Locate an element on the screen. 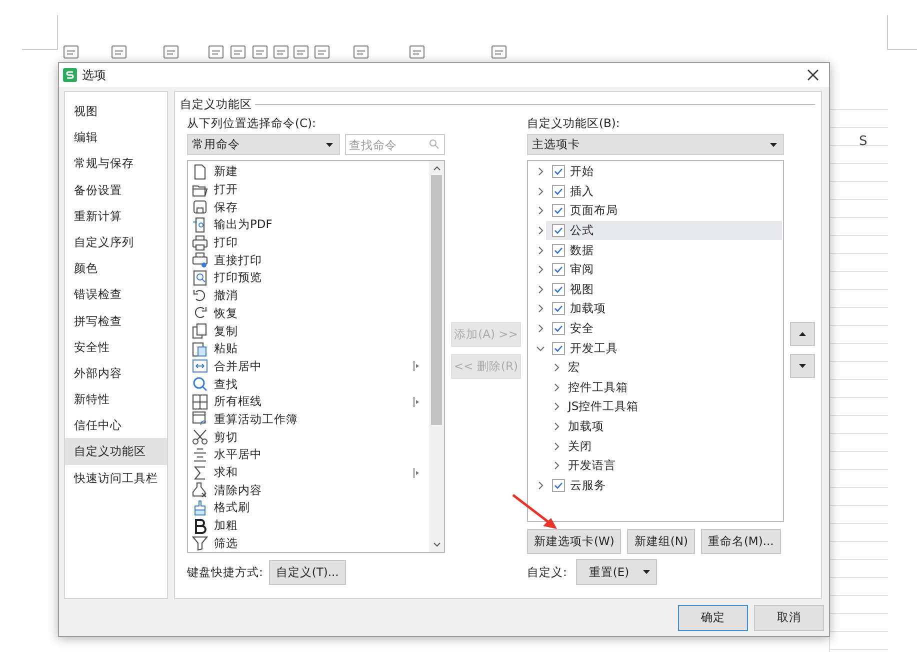 This screenshot has height=659, width=917. command-item: 重算活动工作簿 is located at coordinates (310, 419).